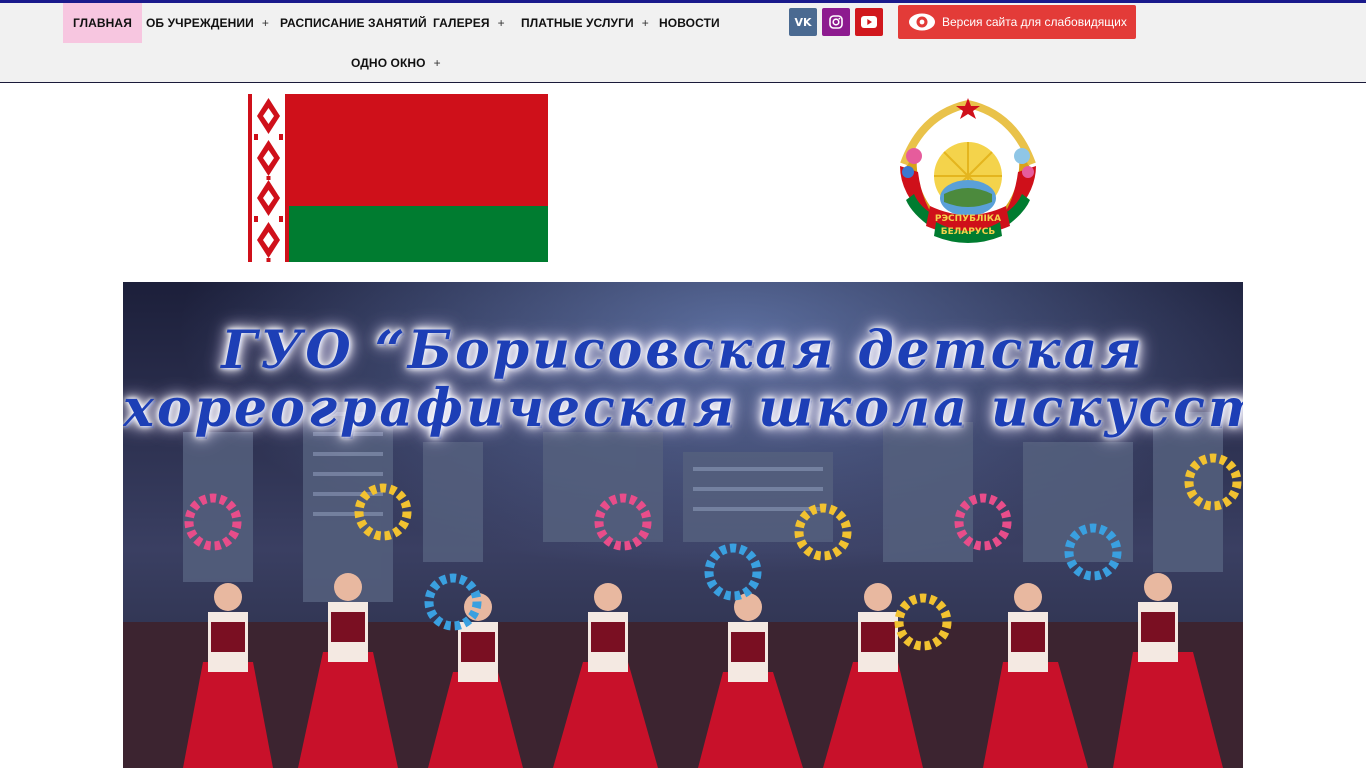 The image size is (1366, 768). I want to click on nav-item-about: ОБ УЧРЕЖДЕНИИ +, so click(207, 23).